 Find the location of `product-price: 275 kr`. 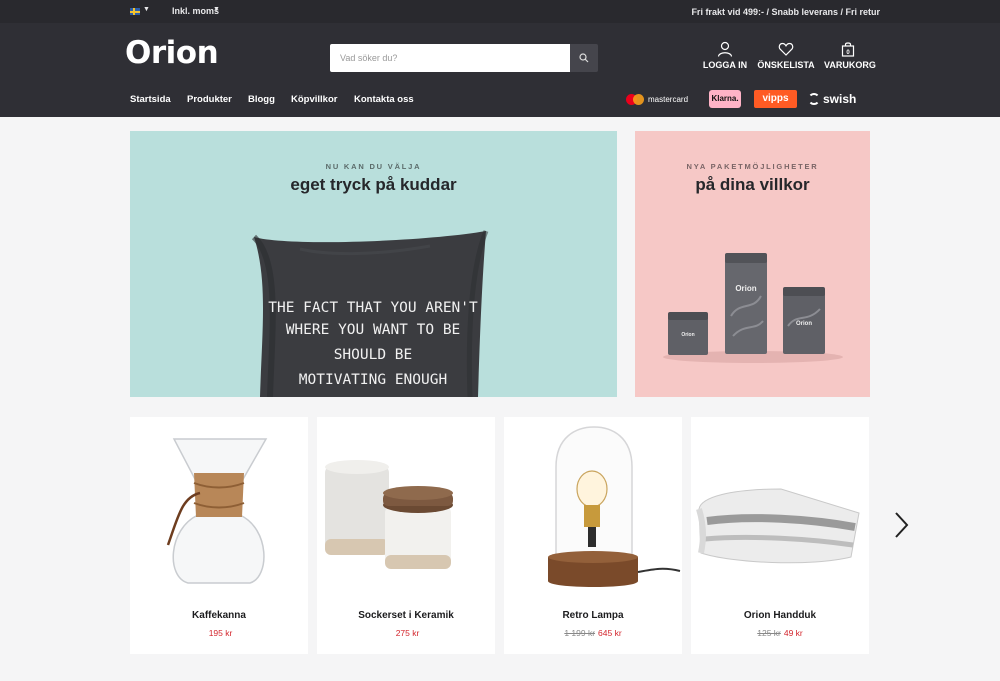

product-price: 275 kr is located at coordinates (406, 633).